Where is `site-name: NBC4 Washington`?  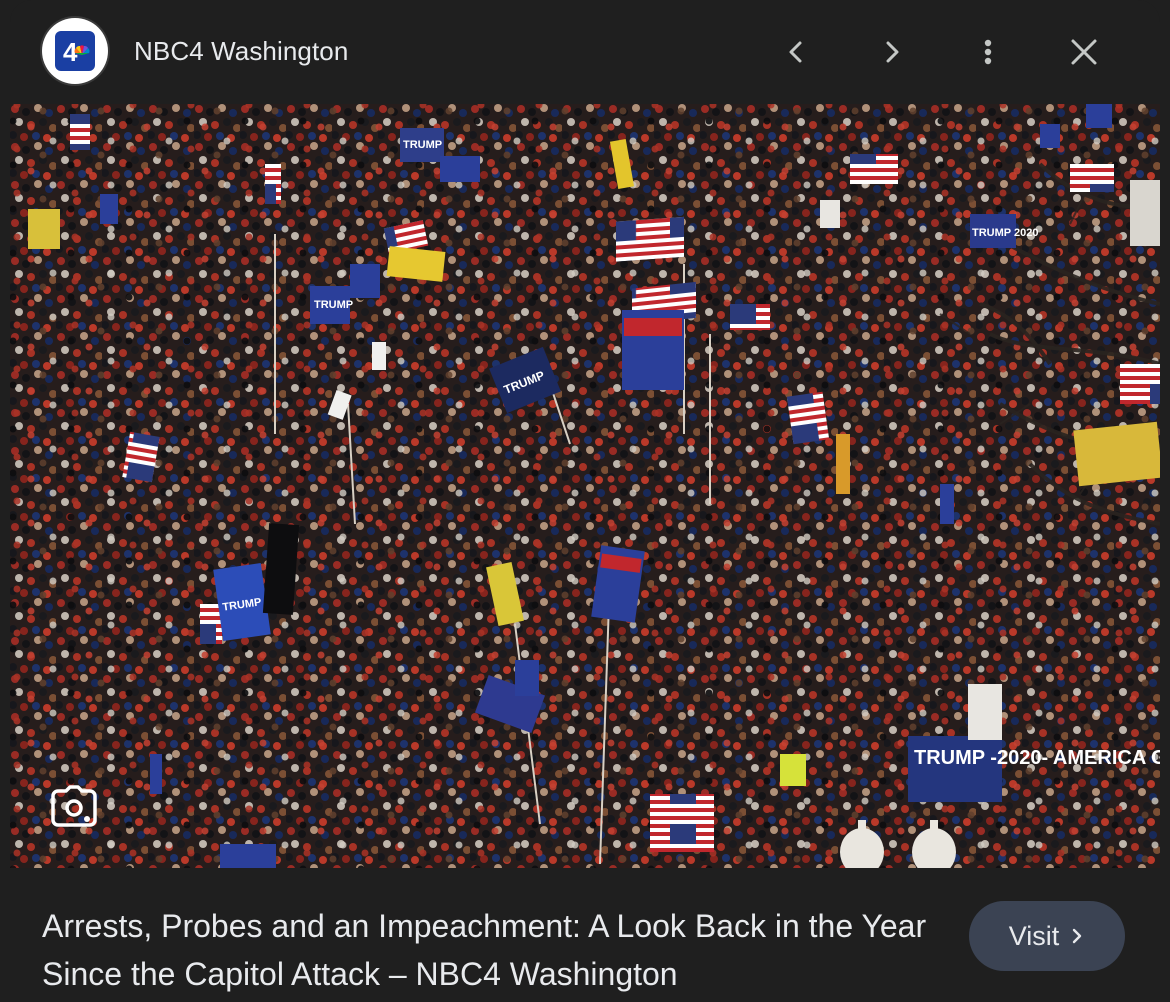
site-name: NBC4 Washington is located at coordinates (241, 51).